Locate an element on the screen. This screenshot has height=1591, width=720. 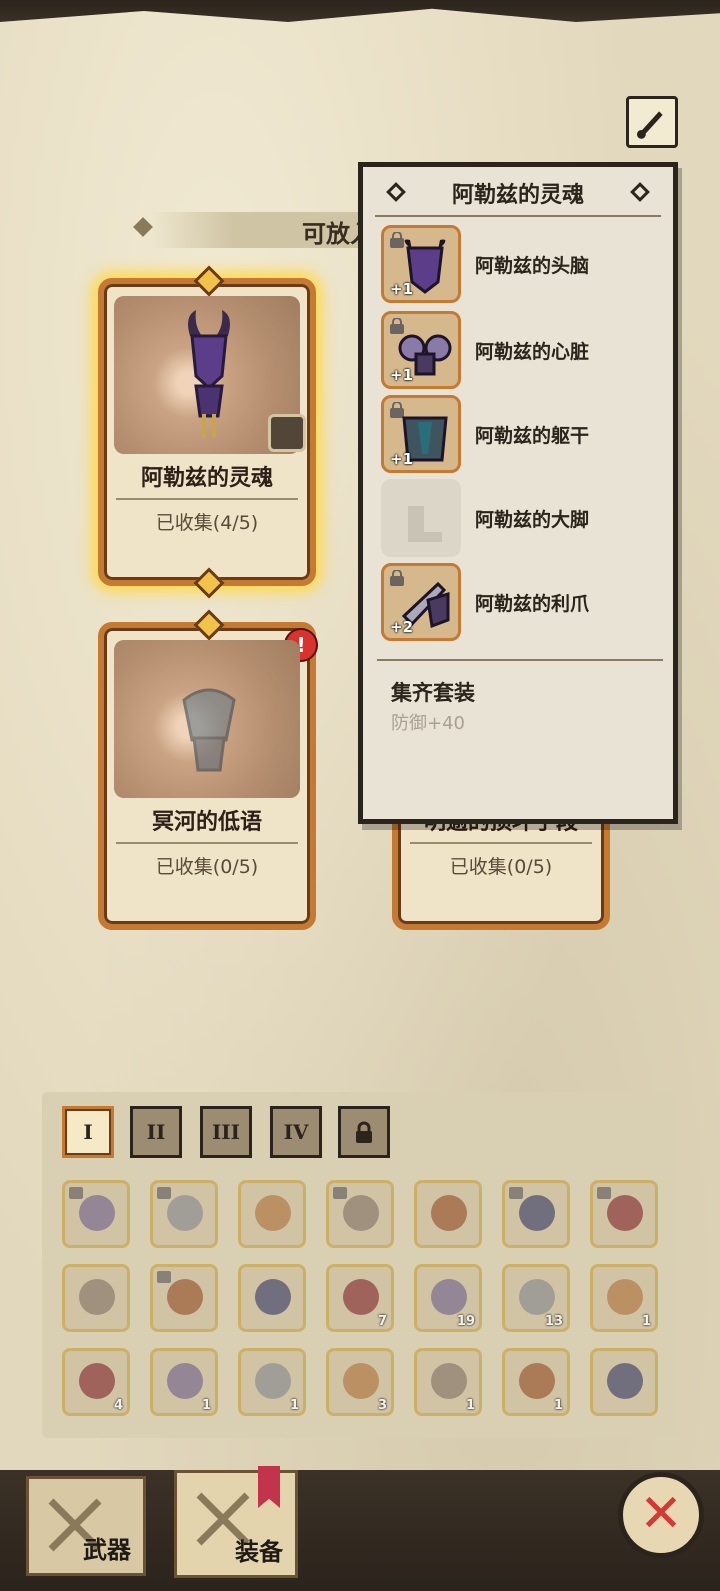
set-part-feet: 阿勒兹的大脚 is located at coordinates (526, 519).